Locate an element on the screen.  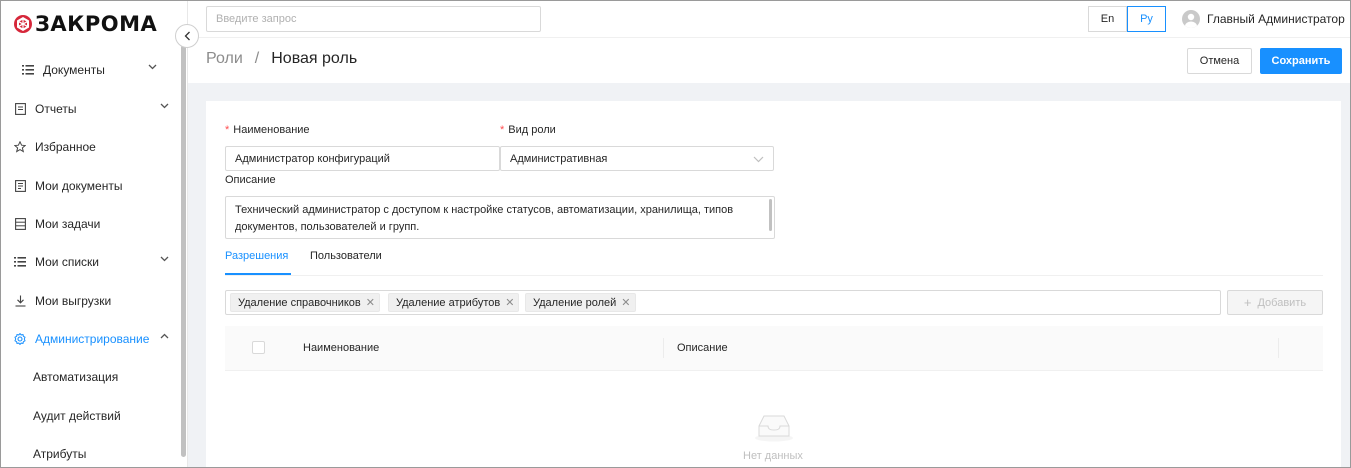
breadcrumb: Роли / Новая роль is located at coordinates (281, 59).